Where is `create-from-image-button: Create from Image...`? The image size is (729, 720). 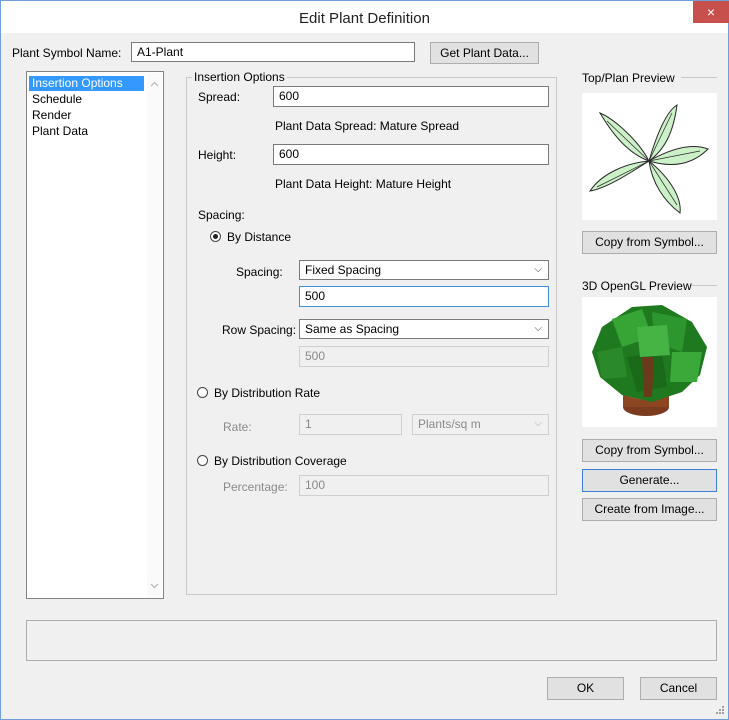
create-from-image-button: Create from Image... is located at coordinates (649, 509).